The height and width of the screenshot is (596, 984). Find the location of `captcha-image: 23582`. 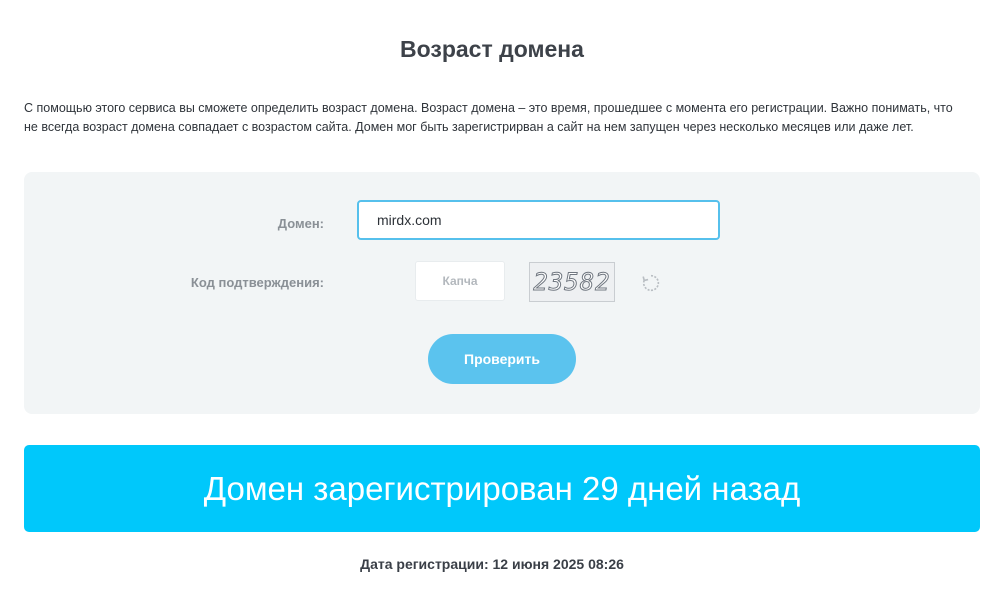

captcha-image: 23582 is located at coordinates (572, 282).